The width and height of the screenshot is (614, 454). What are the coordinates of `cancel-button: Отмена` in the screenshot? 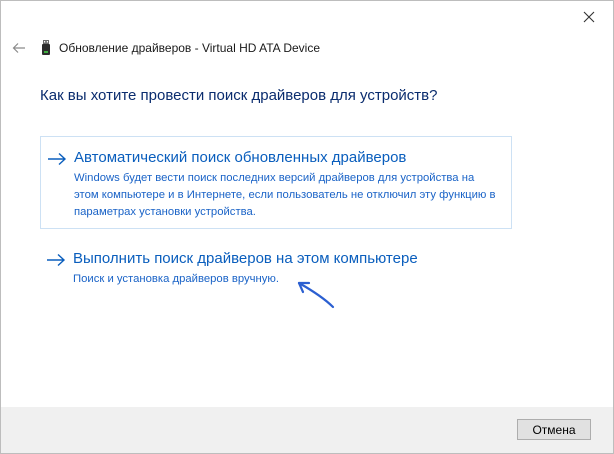 It's located at (554, 429).